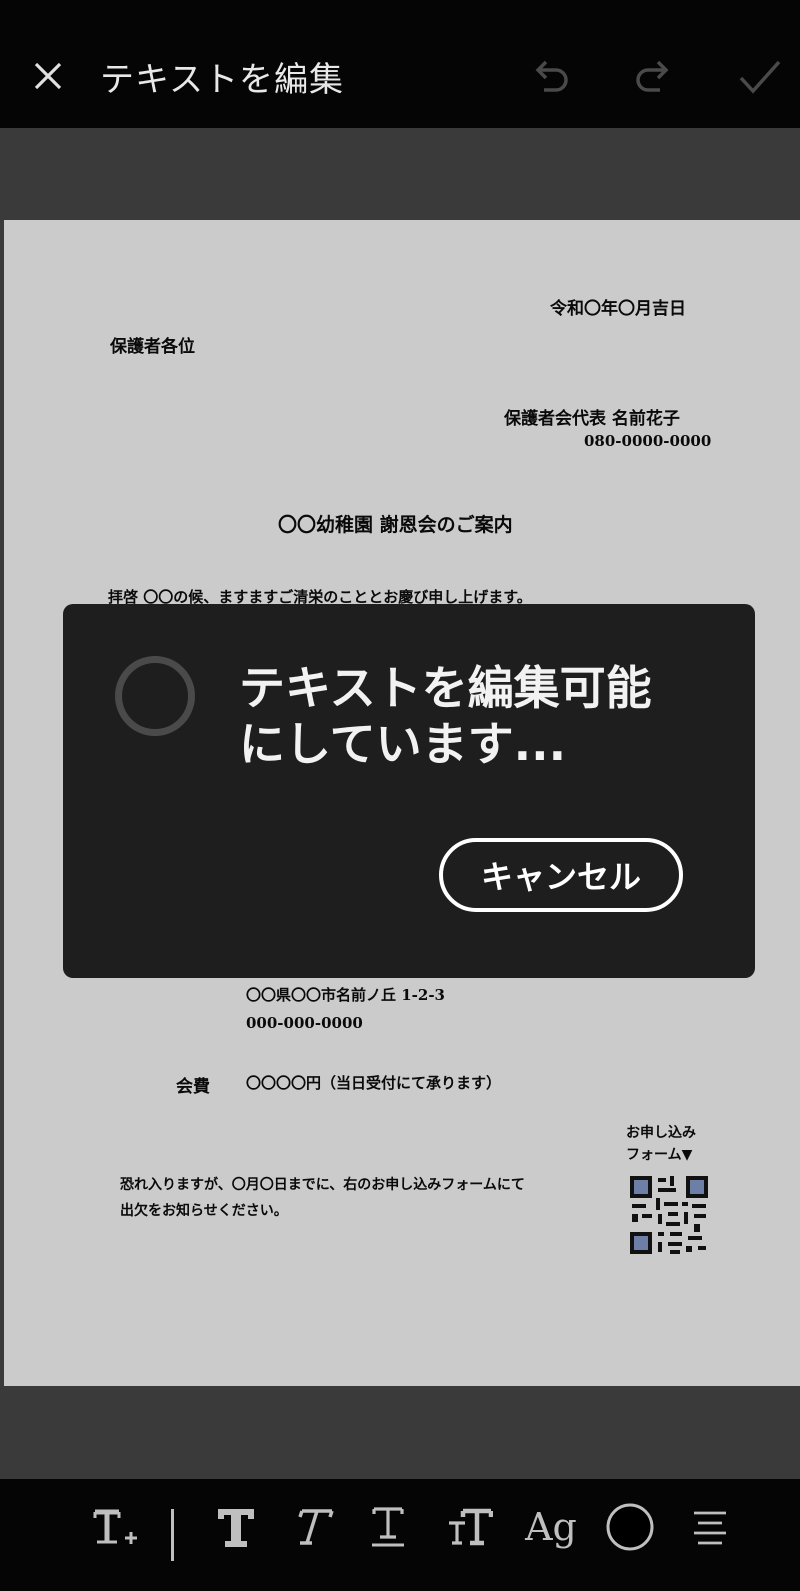 This screenshot has width=800, height=1591. What do you see at coordinates (222, 80) in the screenshot?
I see `page-title: テキストを編集` at bounding box center [222, 80].